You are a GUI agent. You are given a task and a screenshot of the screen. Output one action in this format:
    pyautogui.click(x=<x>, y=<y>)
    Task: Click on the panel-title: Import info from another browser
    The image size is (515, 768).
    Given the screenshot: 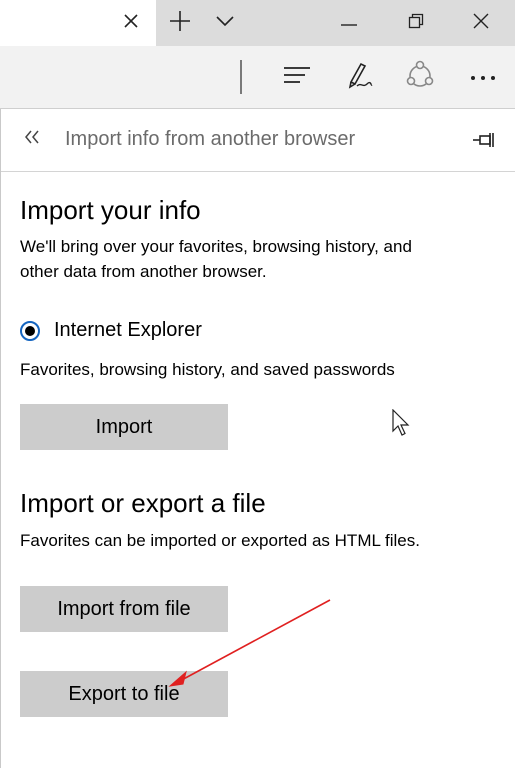 What is the action you would take?
    pyautogui.click(x=210, y=139)
    